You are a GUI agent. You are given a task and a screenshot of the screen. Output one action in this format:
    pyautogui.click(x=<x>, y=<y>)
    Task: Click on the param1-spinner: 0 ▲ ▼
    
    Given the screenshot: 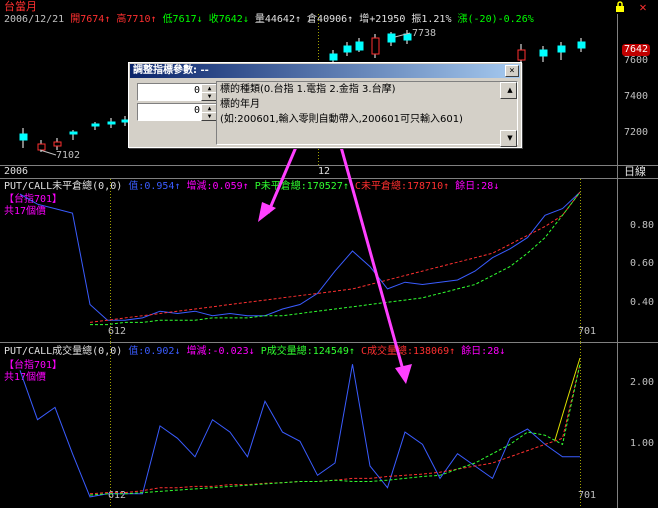 What is the action you would take?
    pyautogui.click(x=178, y=92)
    